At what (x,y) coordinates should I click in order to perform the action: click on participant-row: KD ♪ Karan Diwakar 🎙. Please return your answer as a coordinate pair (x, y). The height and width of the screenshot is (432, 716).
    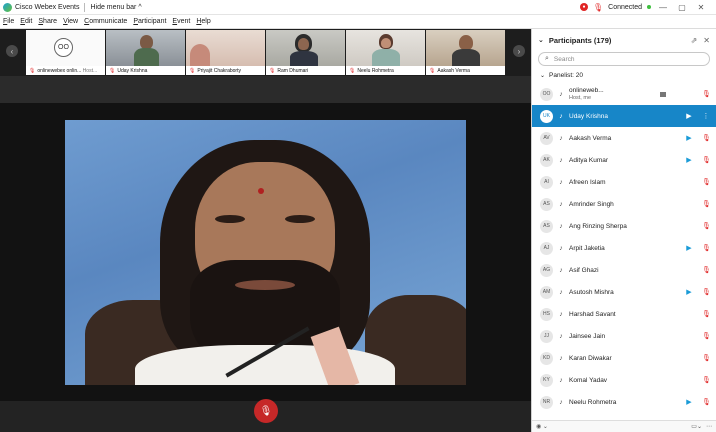
    Looking at the image, I should click on (624, 358).